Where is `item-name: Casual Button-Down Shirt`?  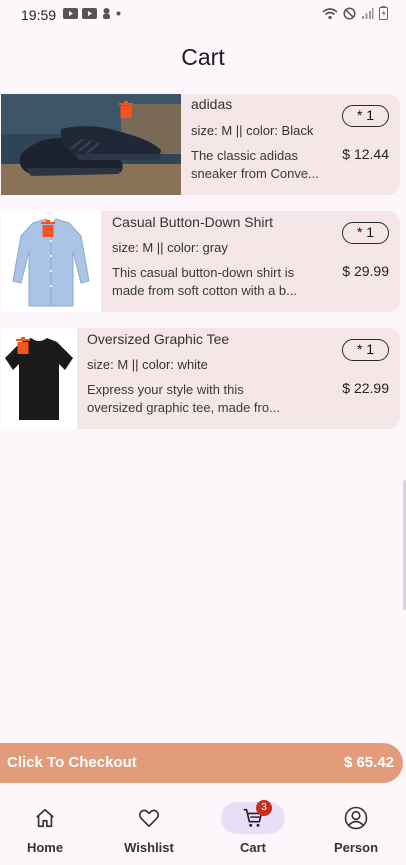
item-name: Casual Button-Down Shirt is located at coordinates (193, 222).